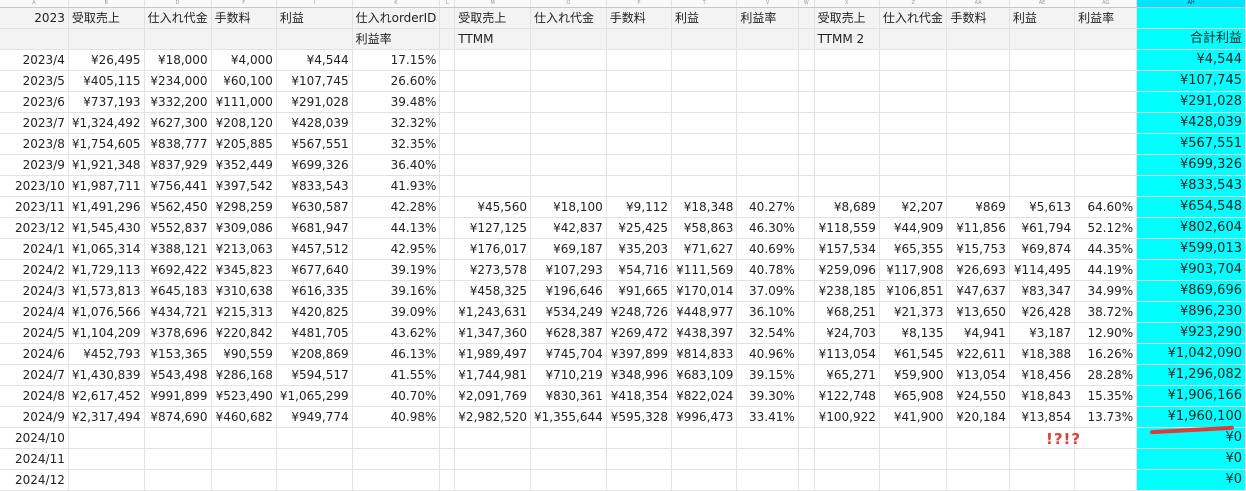  Describe the element at coordinates (244, 249) in the screenshot. I see `value-cell-f: ¥213,063` at that location.